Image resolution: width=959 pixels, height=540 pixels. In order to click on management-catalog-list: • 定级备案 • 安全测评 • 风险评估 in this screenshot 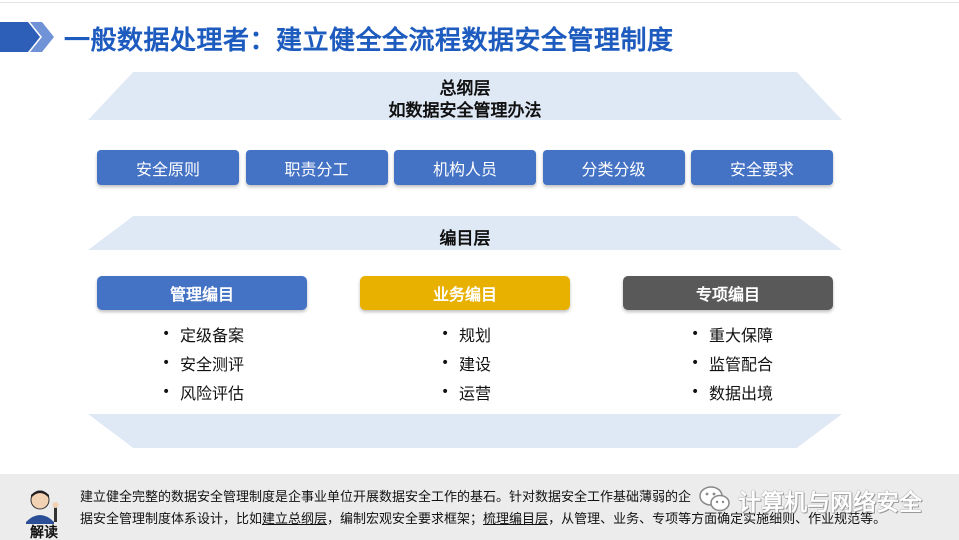, I will do `click(203, 362)`.